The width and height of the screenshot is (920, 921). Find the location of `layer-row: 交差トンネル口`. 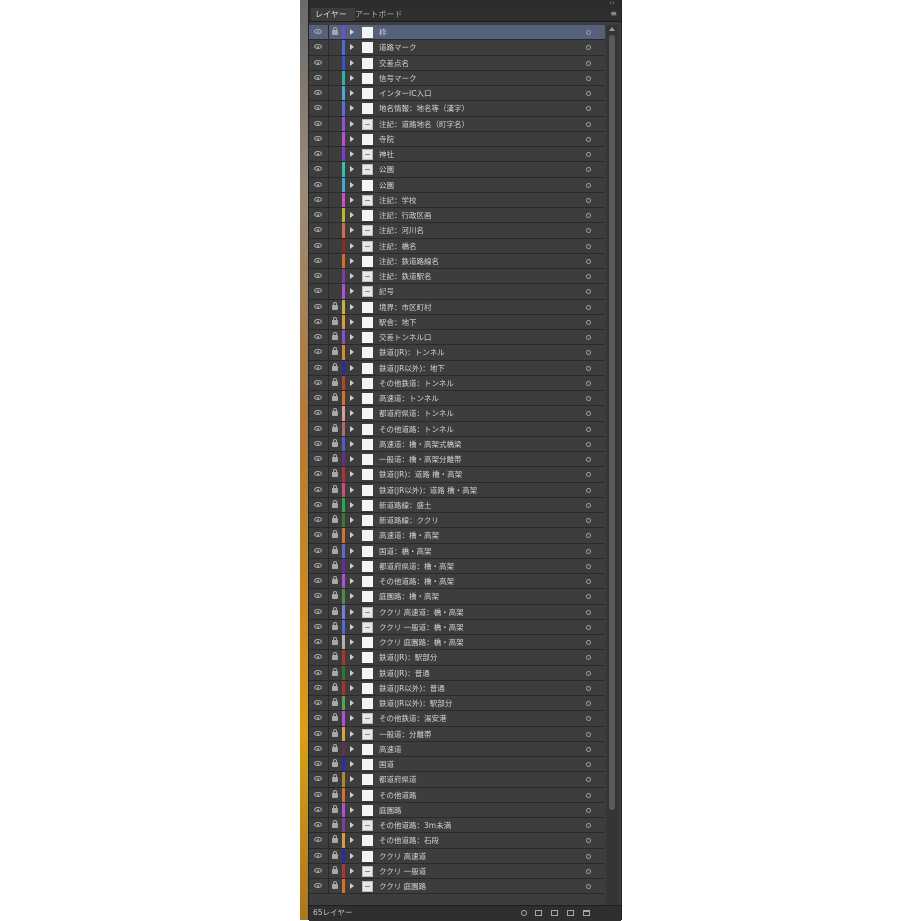

layer-row: 交差トンネル口 is located at coordinates (457, 338).